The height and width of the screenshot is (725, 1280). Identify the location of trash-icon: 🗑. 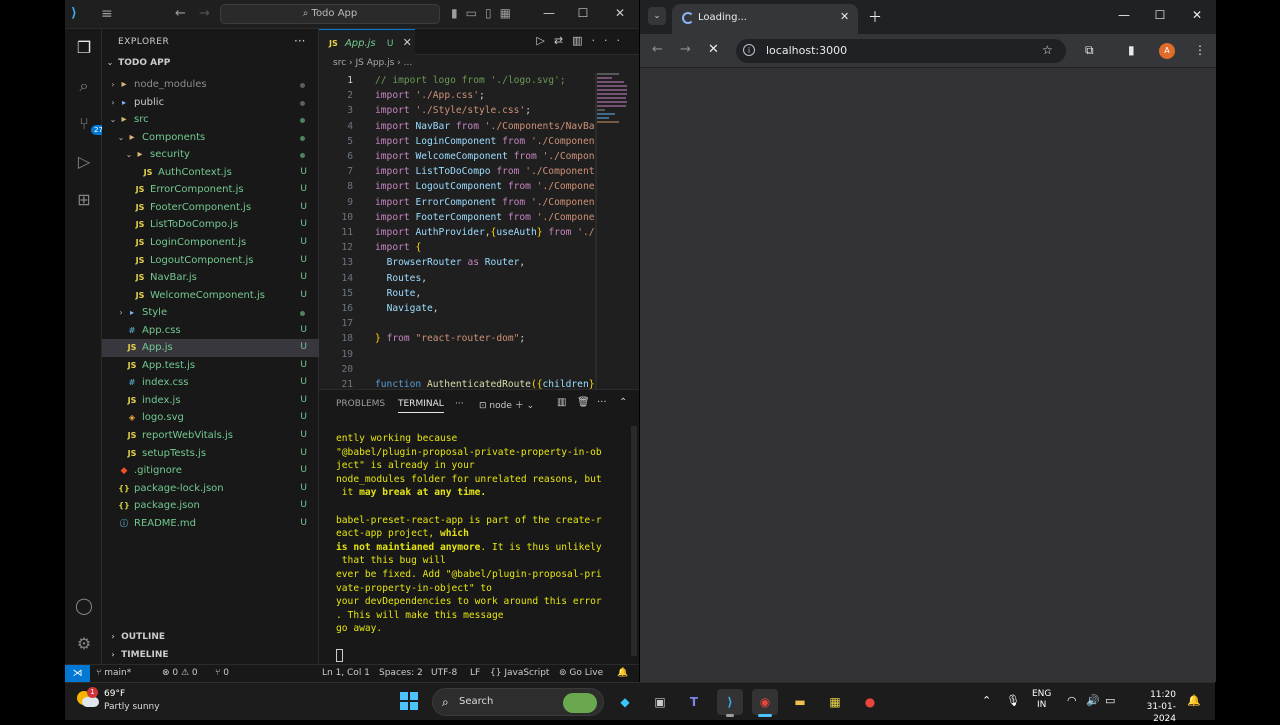
(583, 402).